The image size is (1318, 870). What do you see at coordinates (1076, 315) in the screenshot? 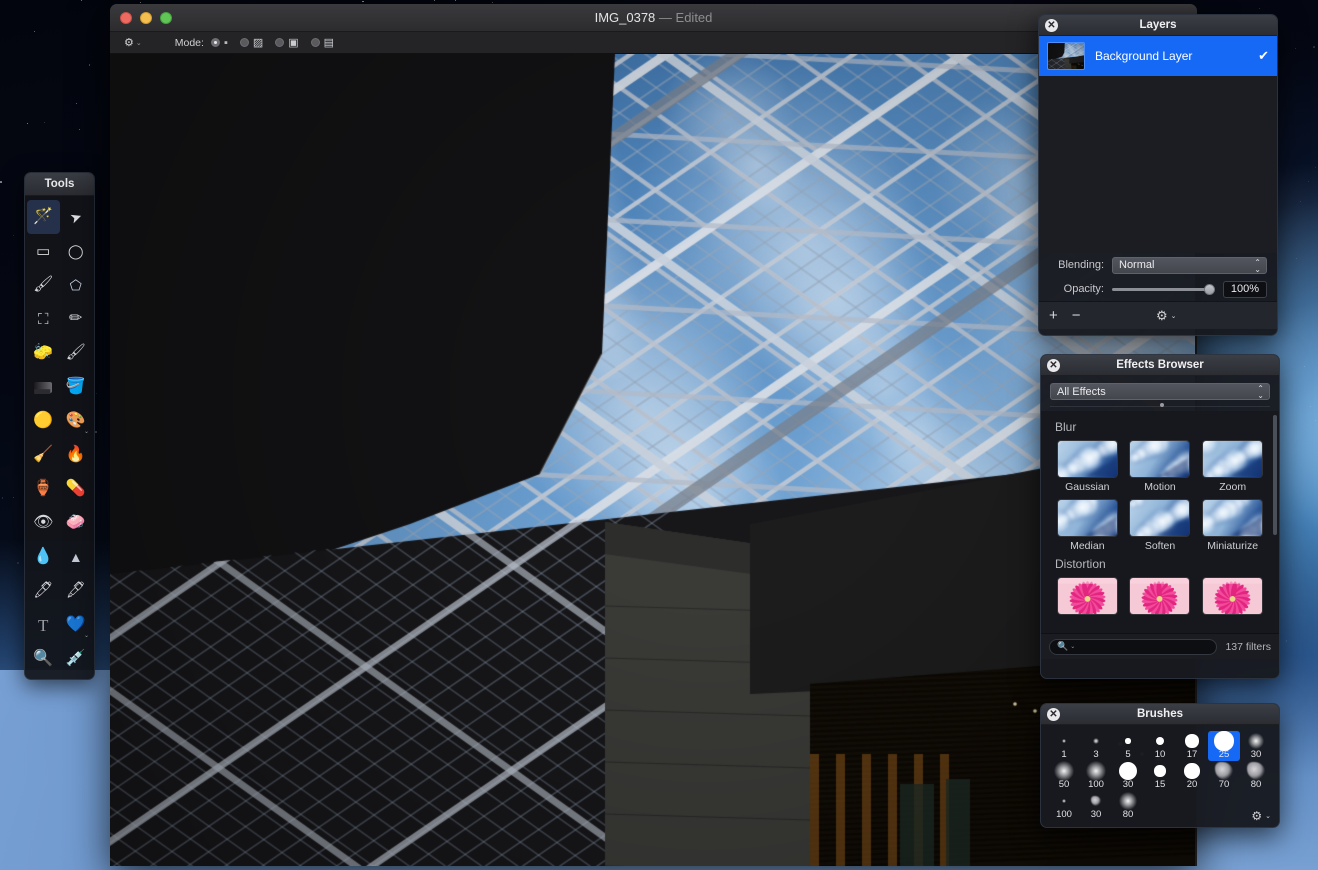
I see `remove-layer-button: −` at bounding box center [1076, 315].